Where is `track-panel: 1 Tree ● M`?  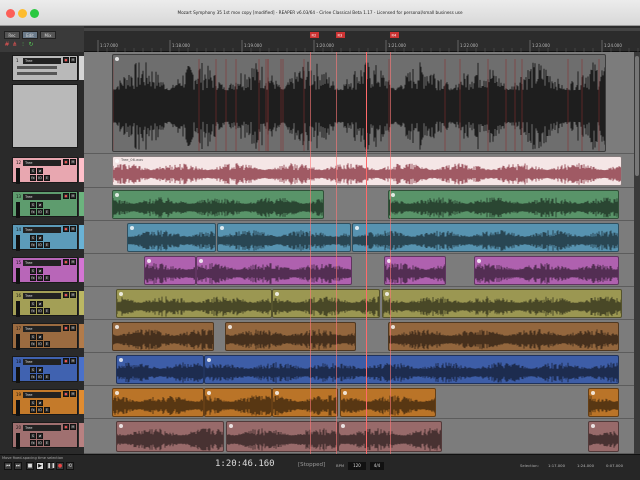
track-panel: 1 Tree ● M is located at coordinates (48, 68).